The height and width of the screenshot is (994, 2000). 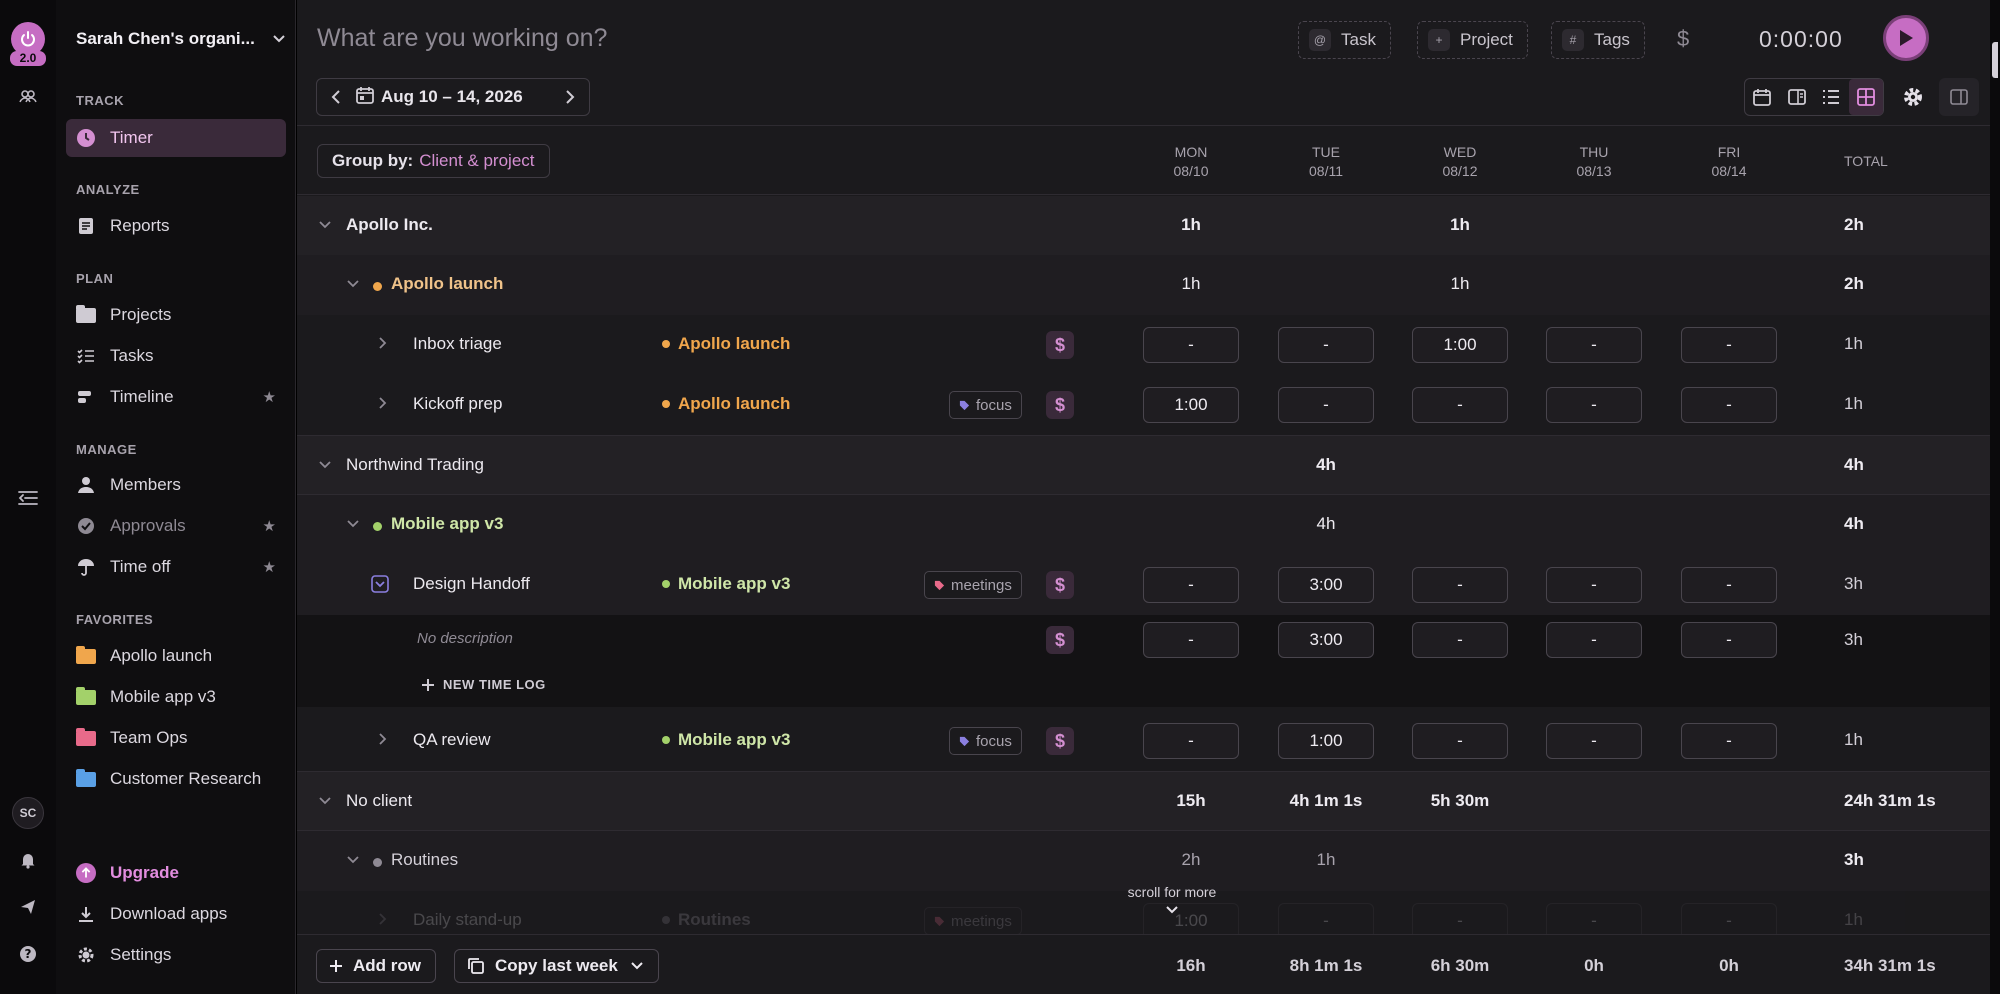 What do you see at coordinates (176, 656) in the screenshot?
I see `favorite-apollo-launch: Apollo launch` at bounding box center [176, 656].